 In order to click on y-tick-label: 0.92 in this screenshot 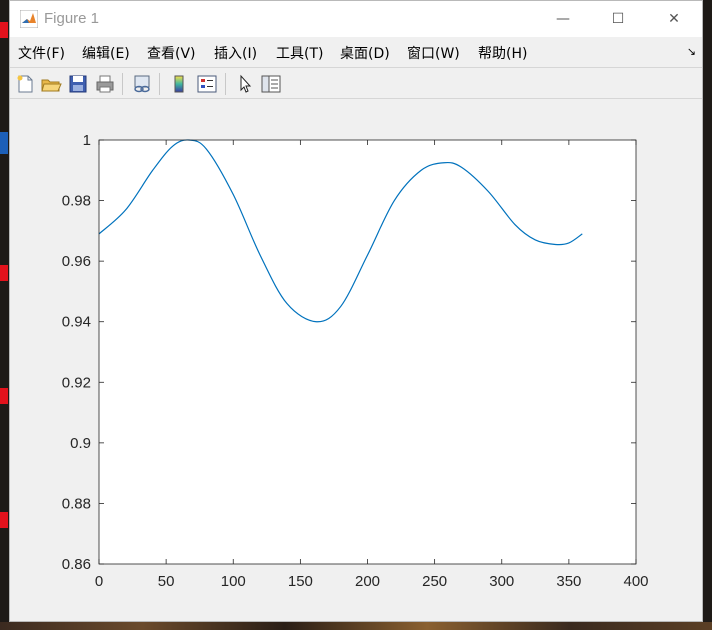, I will do `click(76, 382)`.